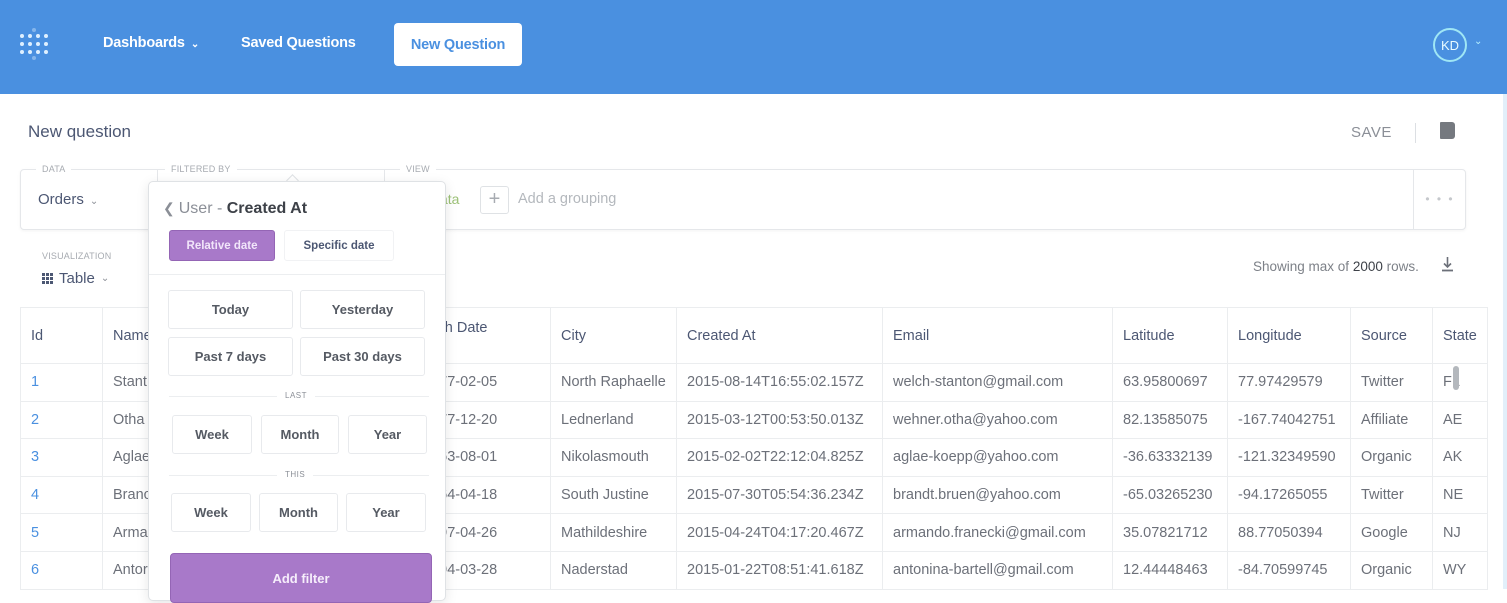  What do you see at coordinates (613, 335) in the screenshot?
I see `column-header: City` at bounding box center [613, 335].